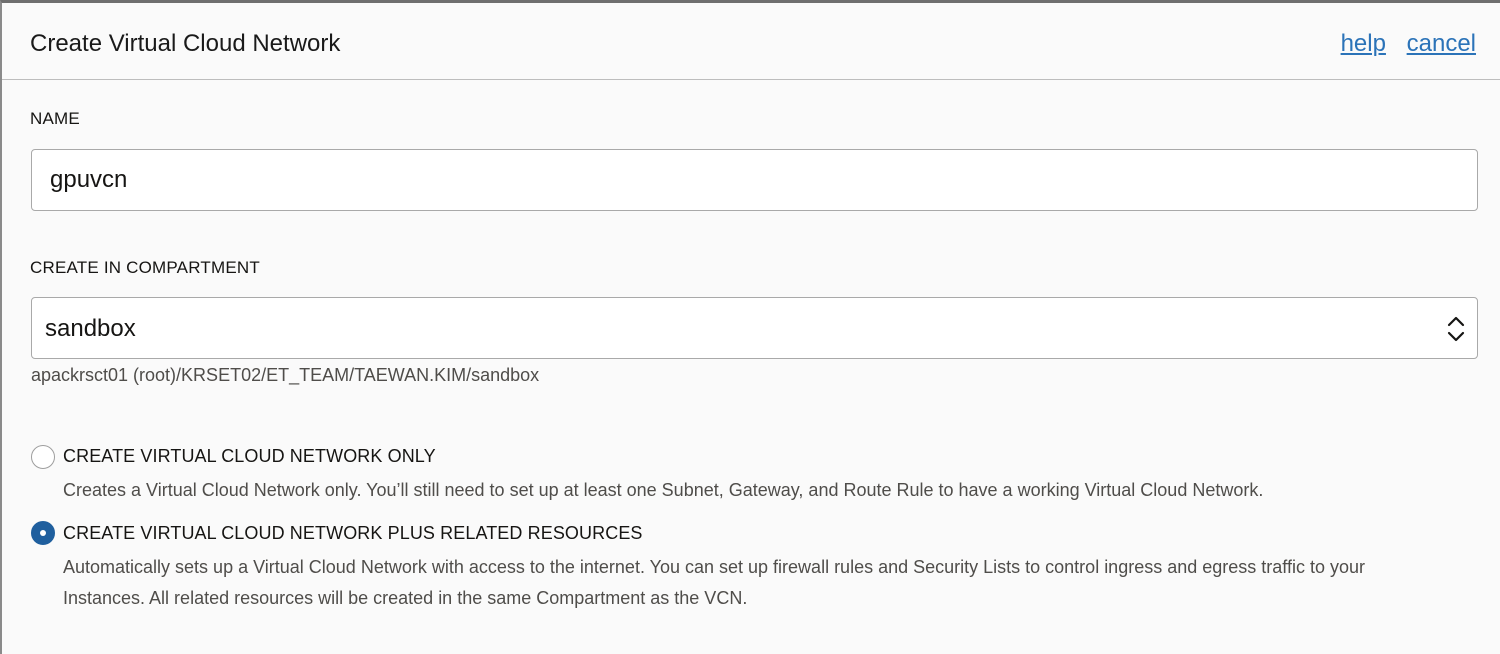 The width and height of the screenshot is (1500, 654). Describe the element at coordinates (754, 180) in the screenshot. I see `name-input` at that location.